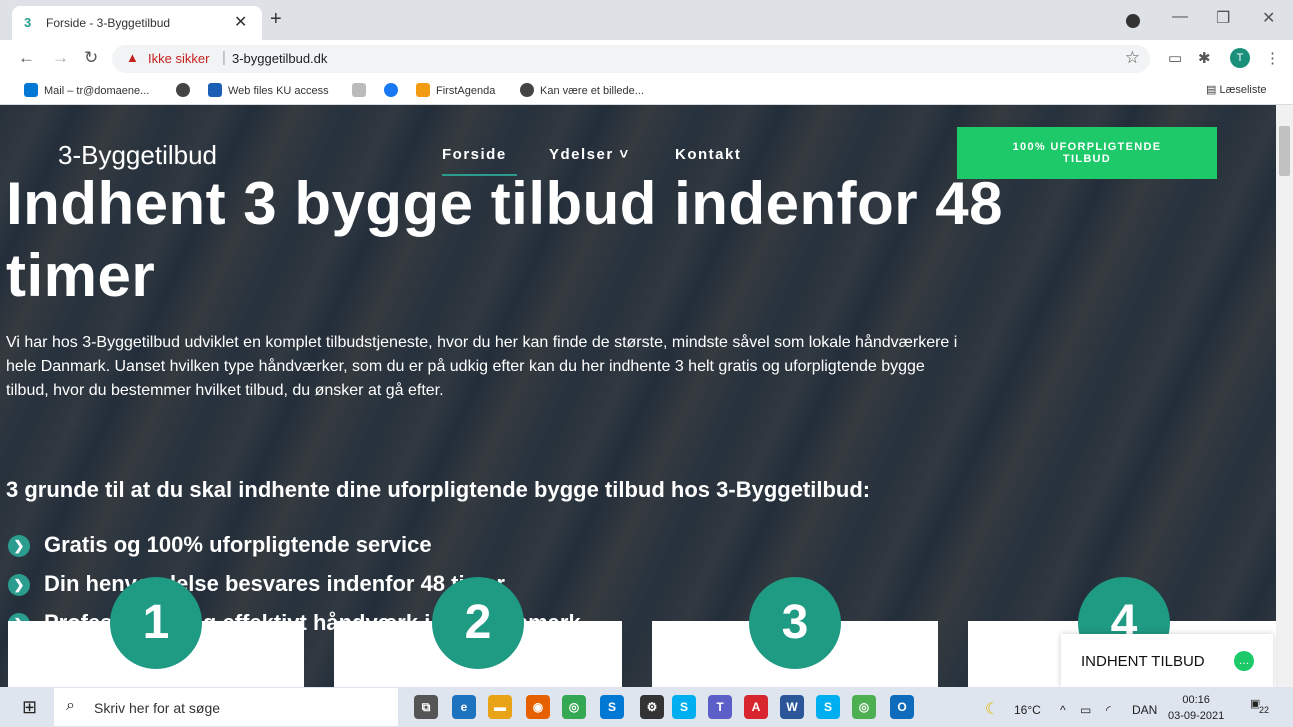  Describe the element at coordinates (26, 58) in the screenshot. I see `back-icon: ←` at that location.